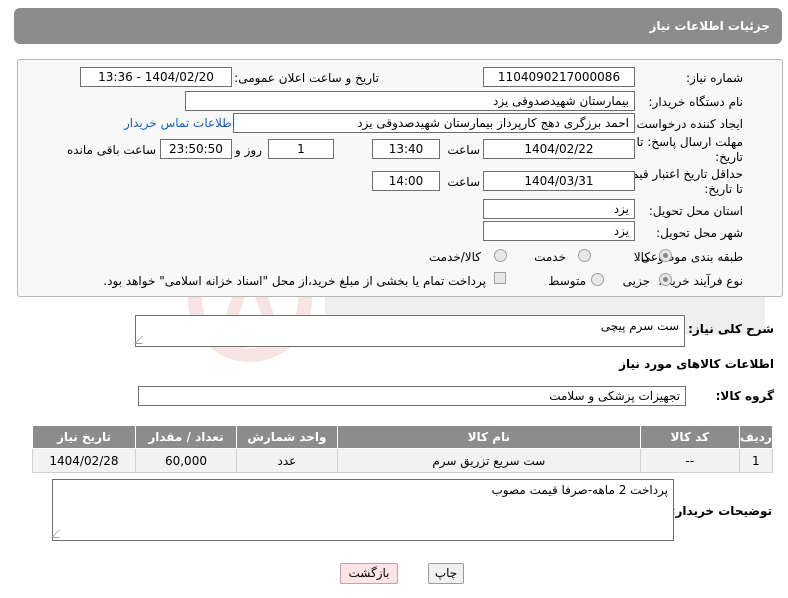 Image resolution: width=788 pixels, height=598 pixels. I want to click on buyer-org-field: بیمارستان شهیدصدوقی یزد, so click(410, 101).